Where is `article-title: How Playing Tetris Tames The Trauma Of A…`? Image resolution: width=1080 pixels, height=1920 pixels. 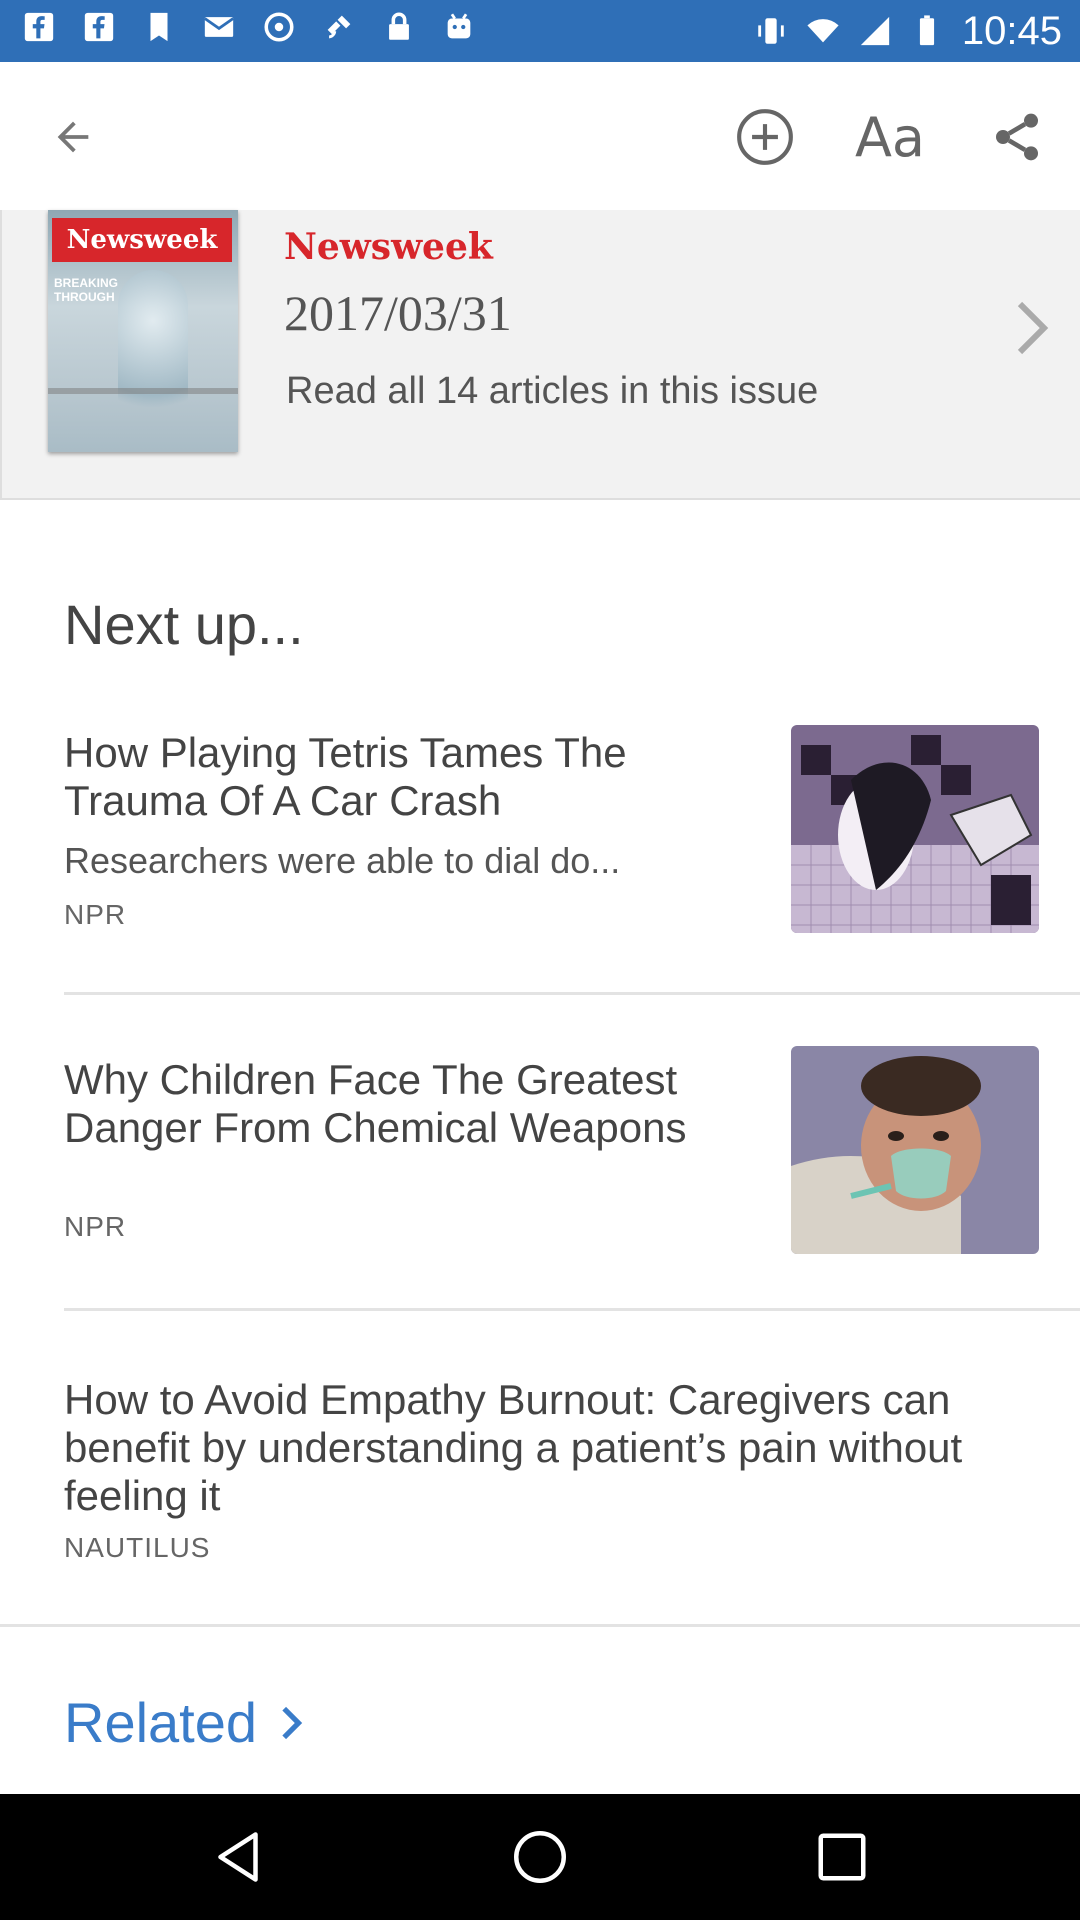 article-title: How Playing Tetris Tames The Trauma Of A… is located at coordinates (345, 776).